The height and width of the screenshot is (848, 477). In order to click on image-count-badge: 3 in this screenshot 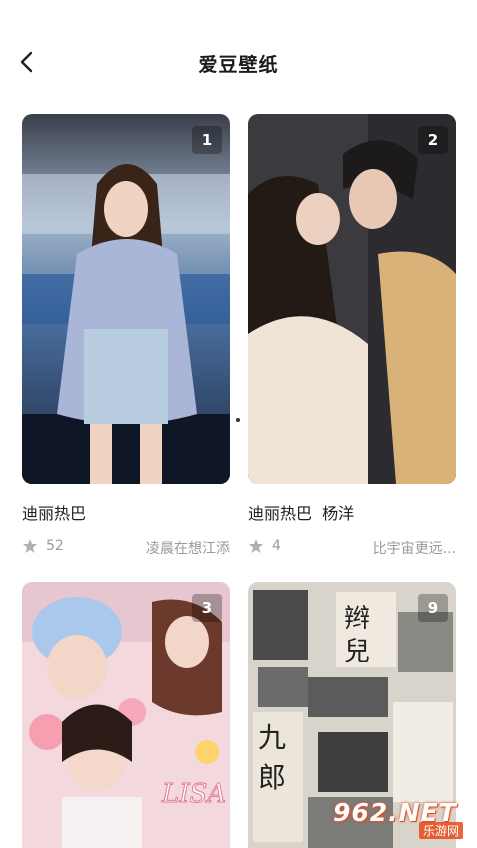, I will do `click(207, 608)`.